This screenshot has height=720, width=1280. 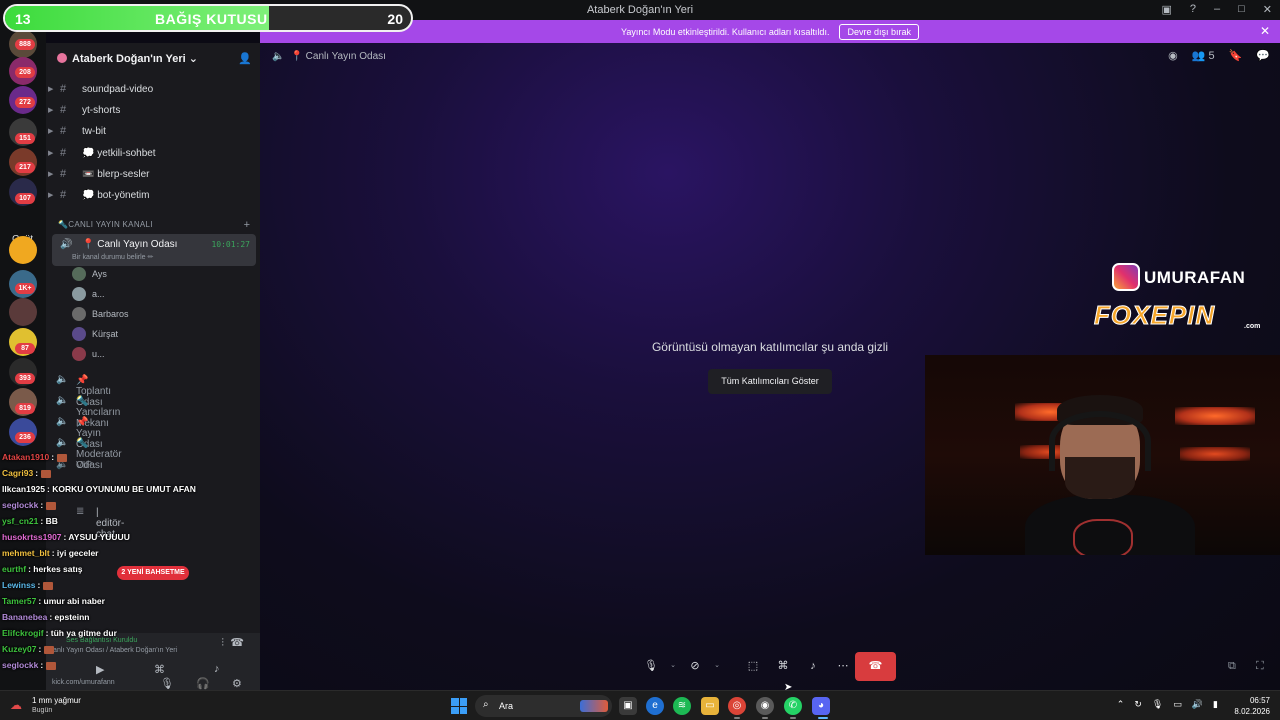 What do you see at coordinates (395, 19) in the screenshot?
I see `donation-goal: 20` at bounding box center [395, 19].